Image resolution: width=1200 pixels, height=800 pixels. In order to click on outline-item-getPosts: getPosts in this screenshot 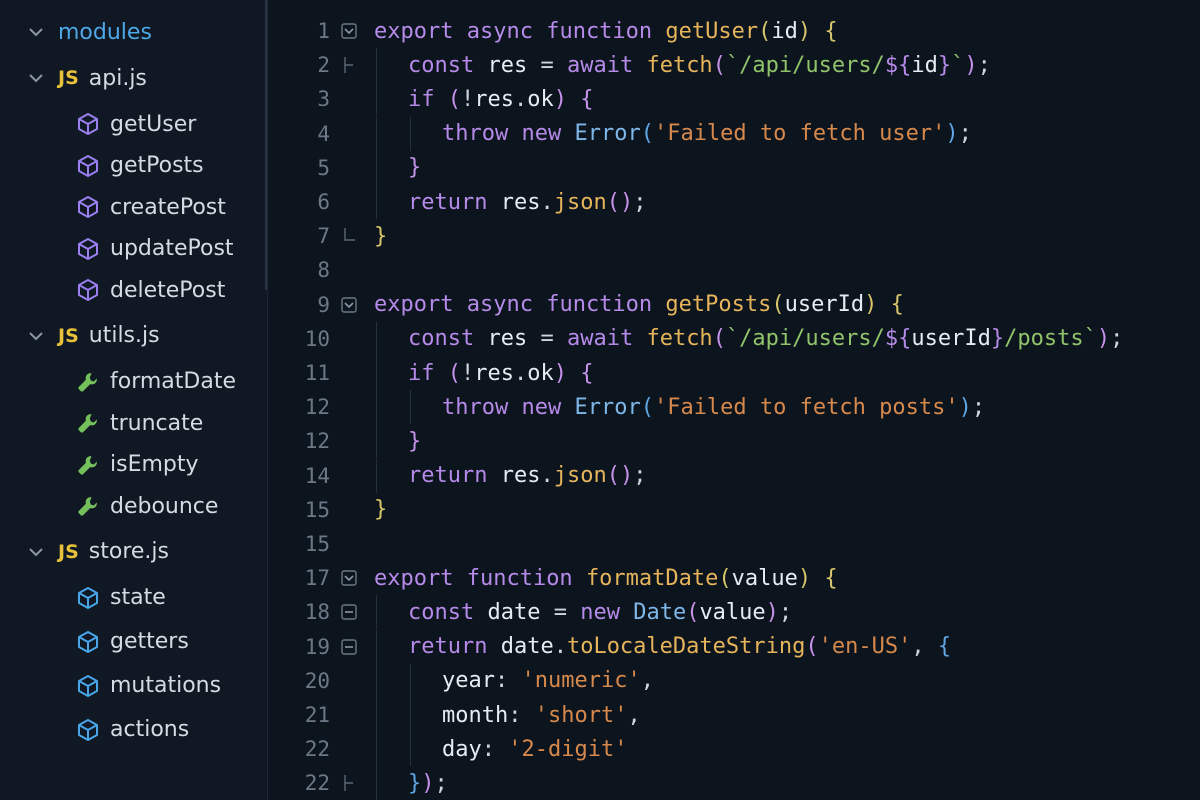, I will do `click(133, 166)`.